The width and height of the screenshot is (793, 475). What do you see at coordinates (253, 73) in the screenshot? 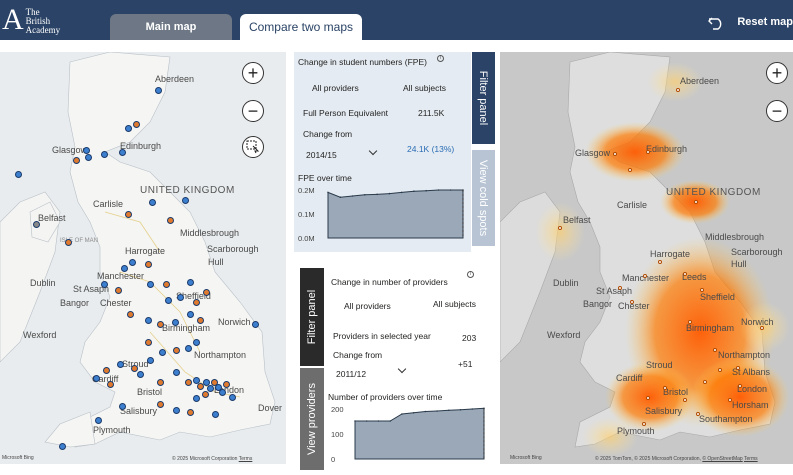
I see `zoom-in-button: +` at bounding box center [253, 73].